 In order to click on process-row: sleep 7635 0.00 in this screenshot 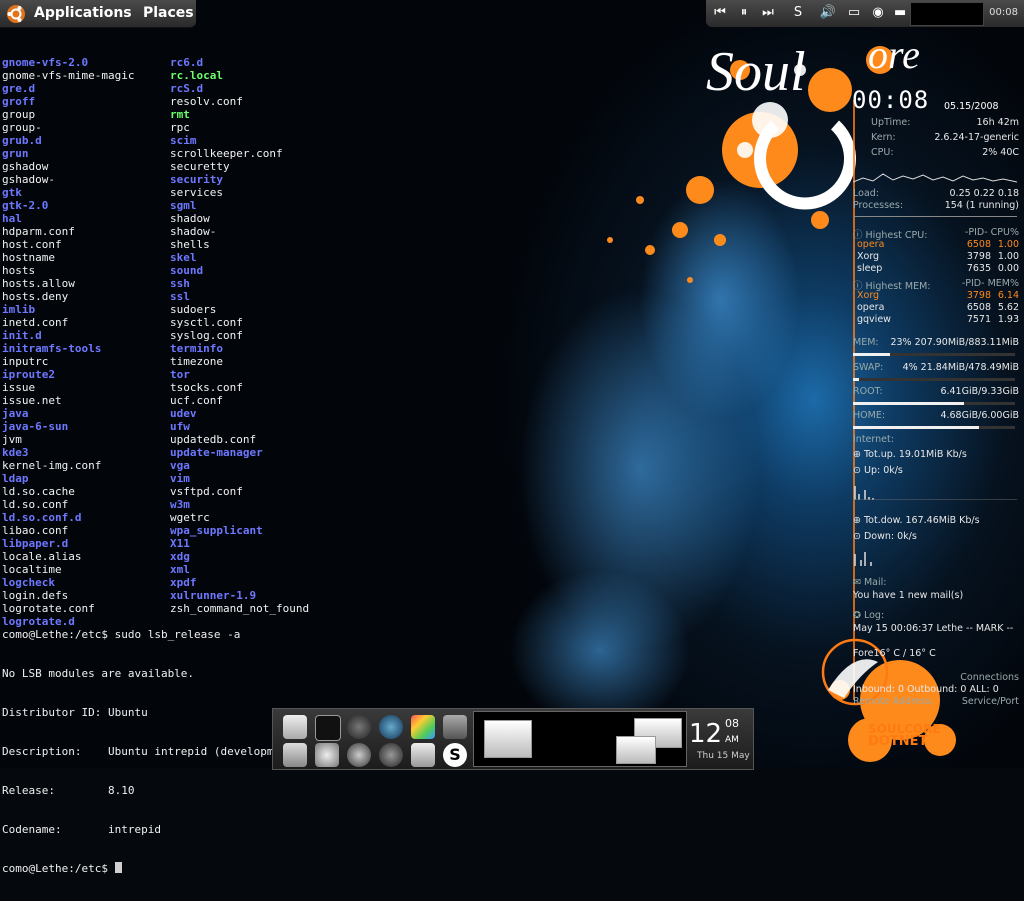, I will do `click(937, 269)`.